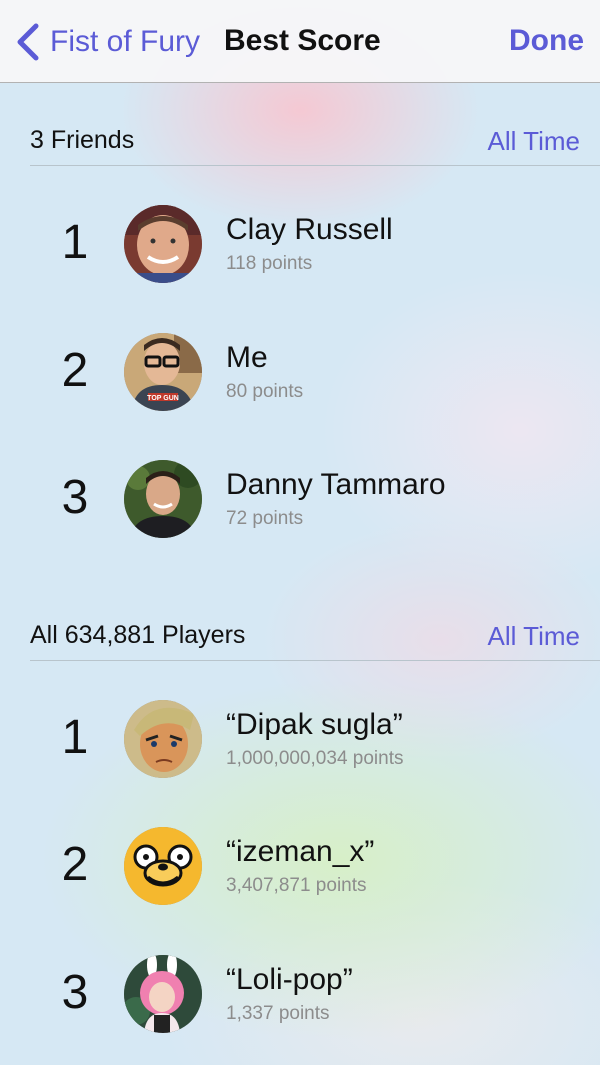 The height and width of the screenshot is (1065, 600). I want to click on back-button: Fist of Fury, so click(107, 42).